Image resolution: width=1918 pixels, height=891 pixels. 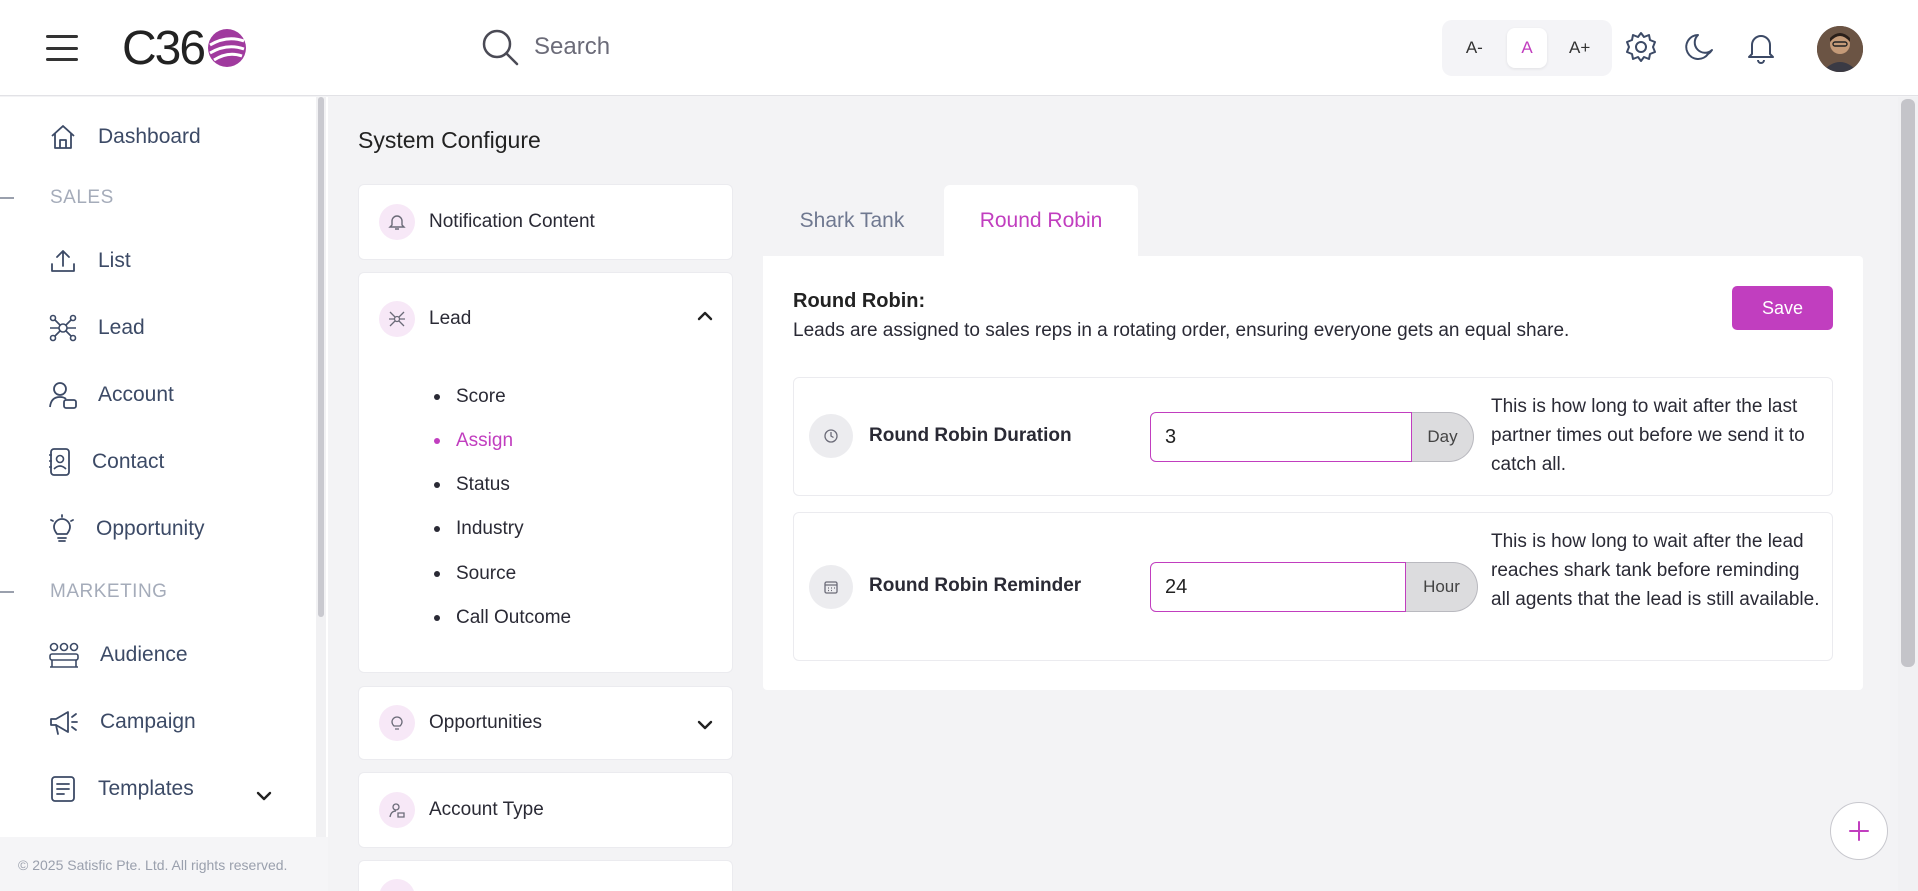 I want to click on section-sales: SALES, so click(x=57, y=198).